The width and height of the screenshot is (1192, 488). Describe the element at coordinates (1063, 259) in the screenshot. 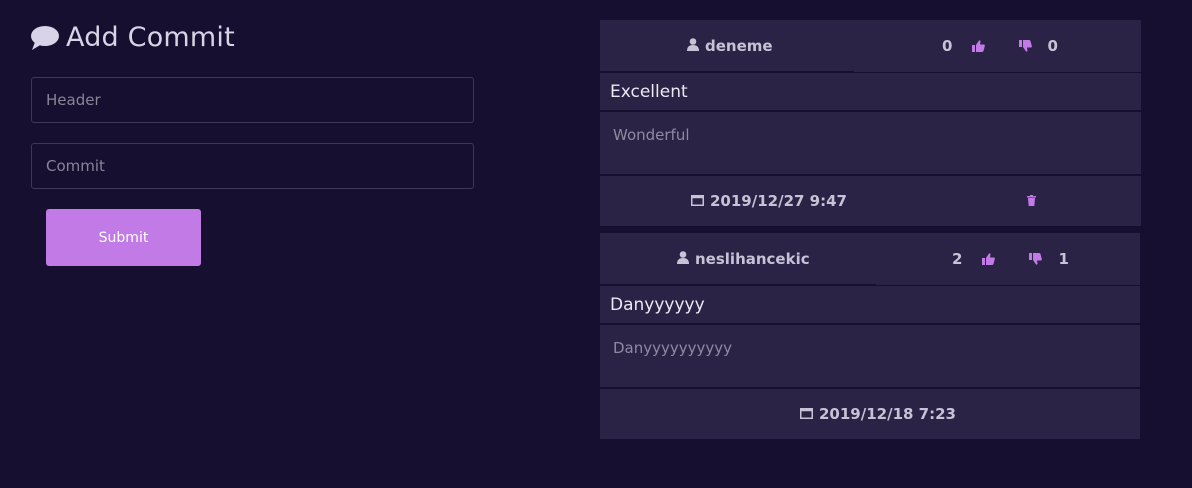

I see `dislike-count: 1` at that location.